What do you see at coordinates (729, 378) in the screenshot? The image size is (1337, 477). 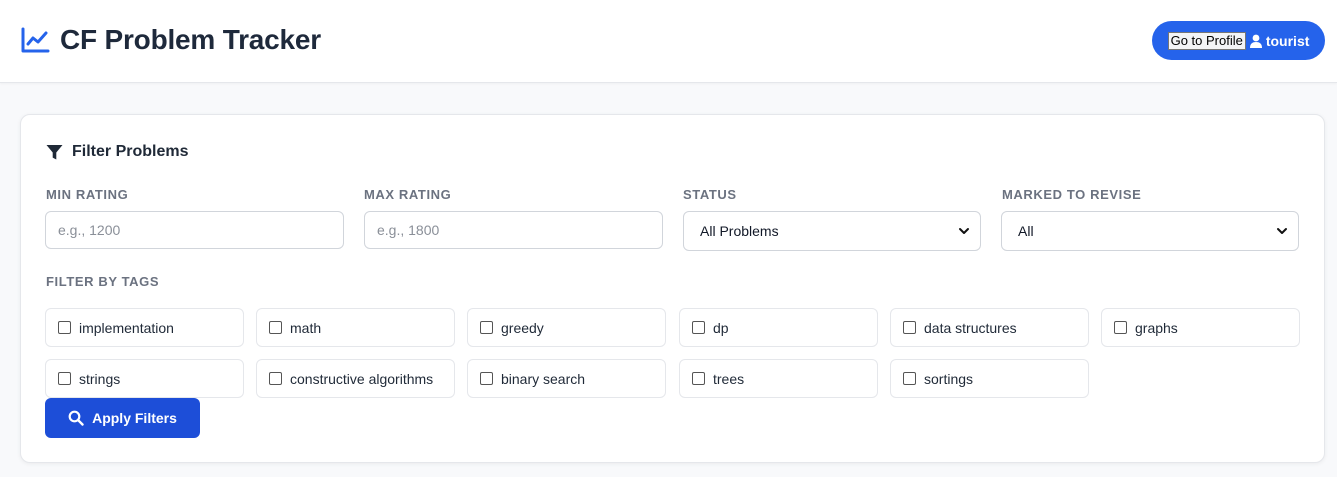 I see `tag-label: trees` at bounding box center [729, 378].